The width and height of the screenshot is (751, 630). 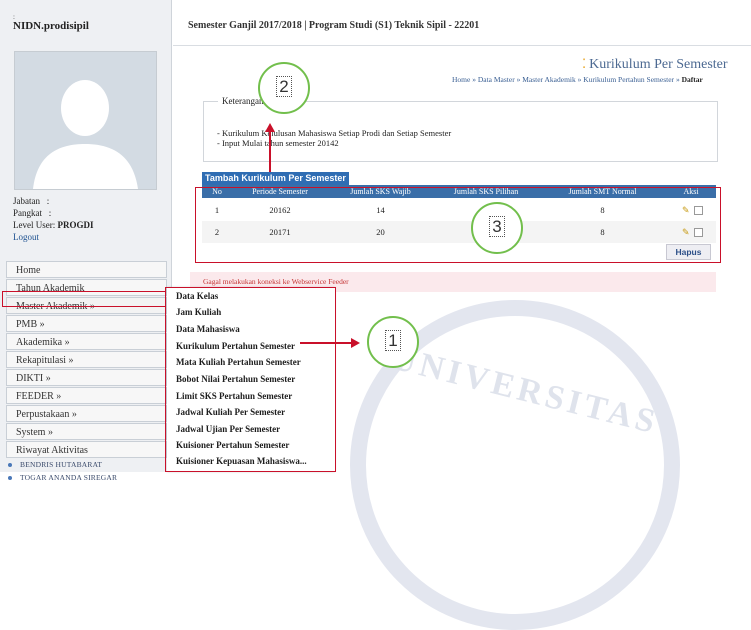 What do you see at coordinates (284, 88) in the screenshot?
I see `annotation-marker-2: 2` at bounding box center [284, 88].